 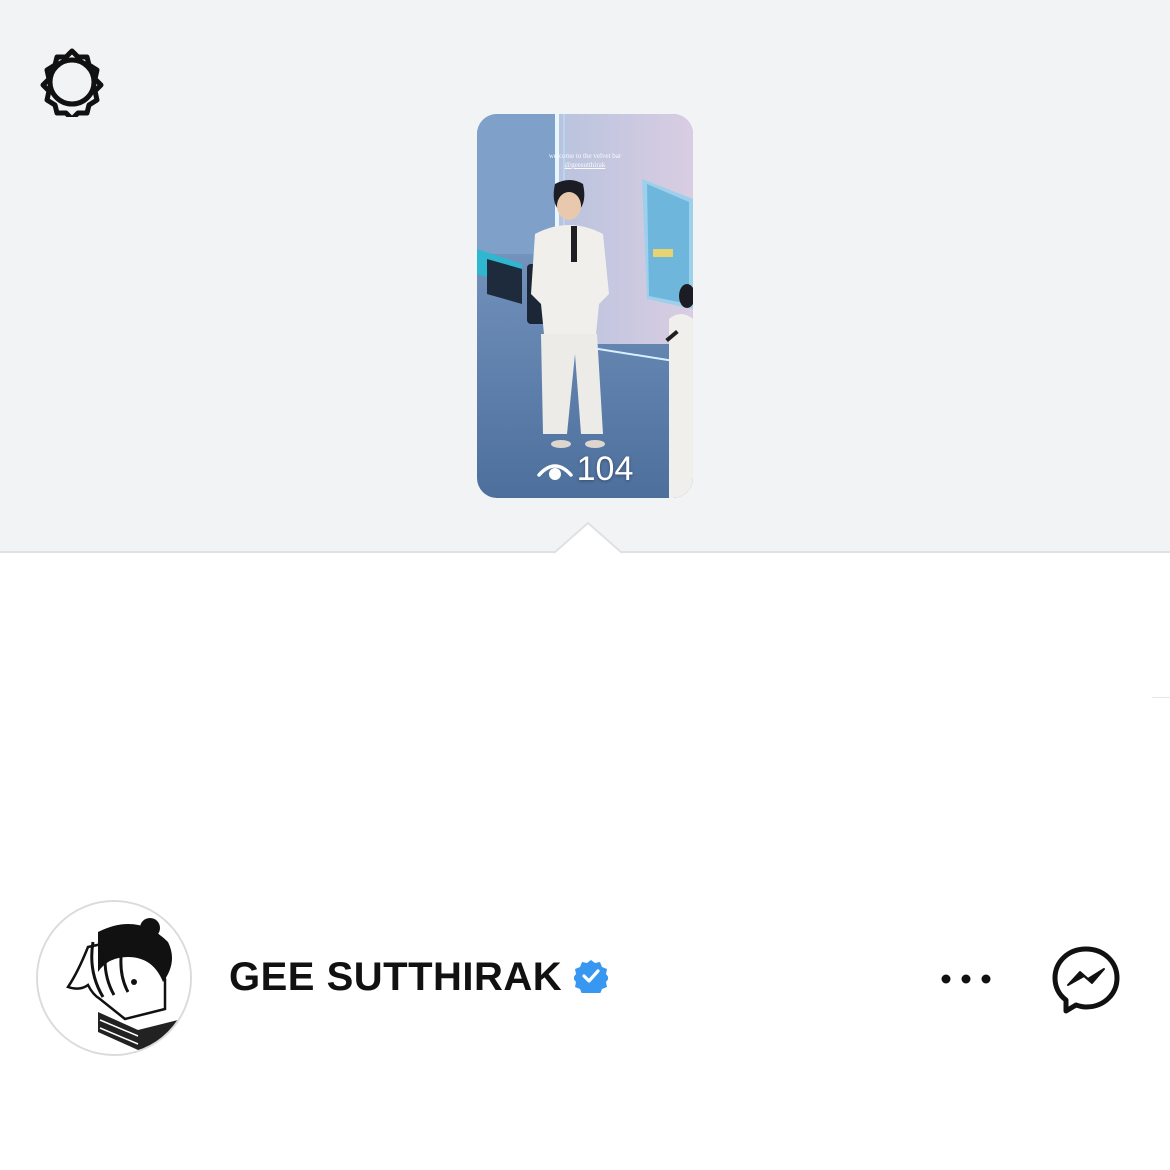 I want to click on view-count: 104, so click(x=585, y=469).